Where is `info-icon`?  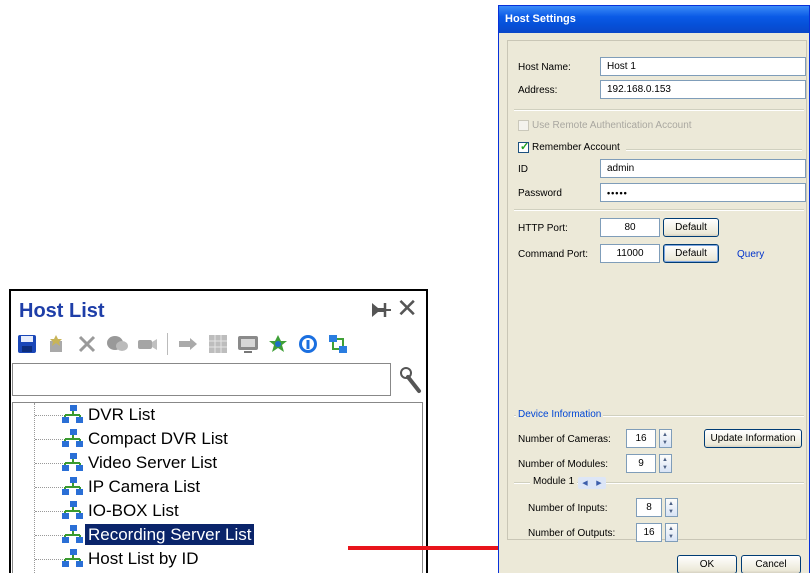 info-icon is located at coordinates (308, 344).